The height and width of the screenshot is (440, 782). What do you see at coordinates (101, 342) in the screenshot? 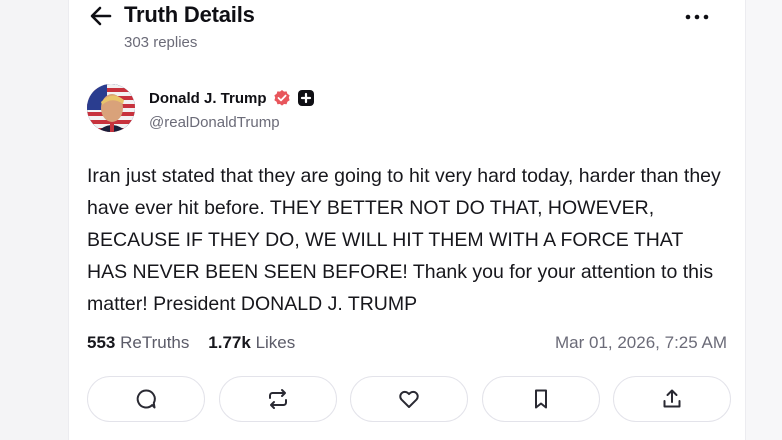
I see `retruths-count: 553` at bounding box center [101, 342].